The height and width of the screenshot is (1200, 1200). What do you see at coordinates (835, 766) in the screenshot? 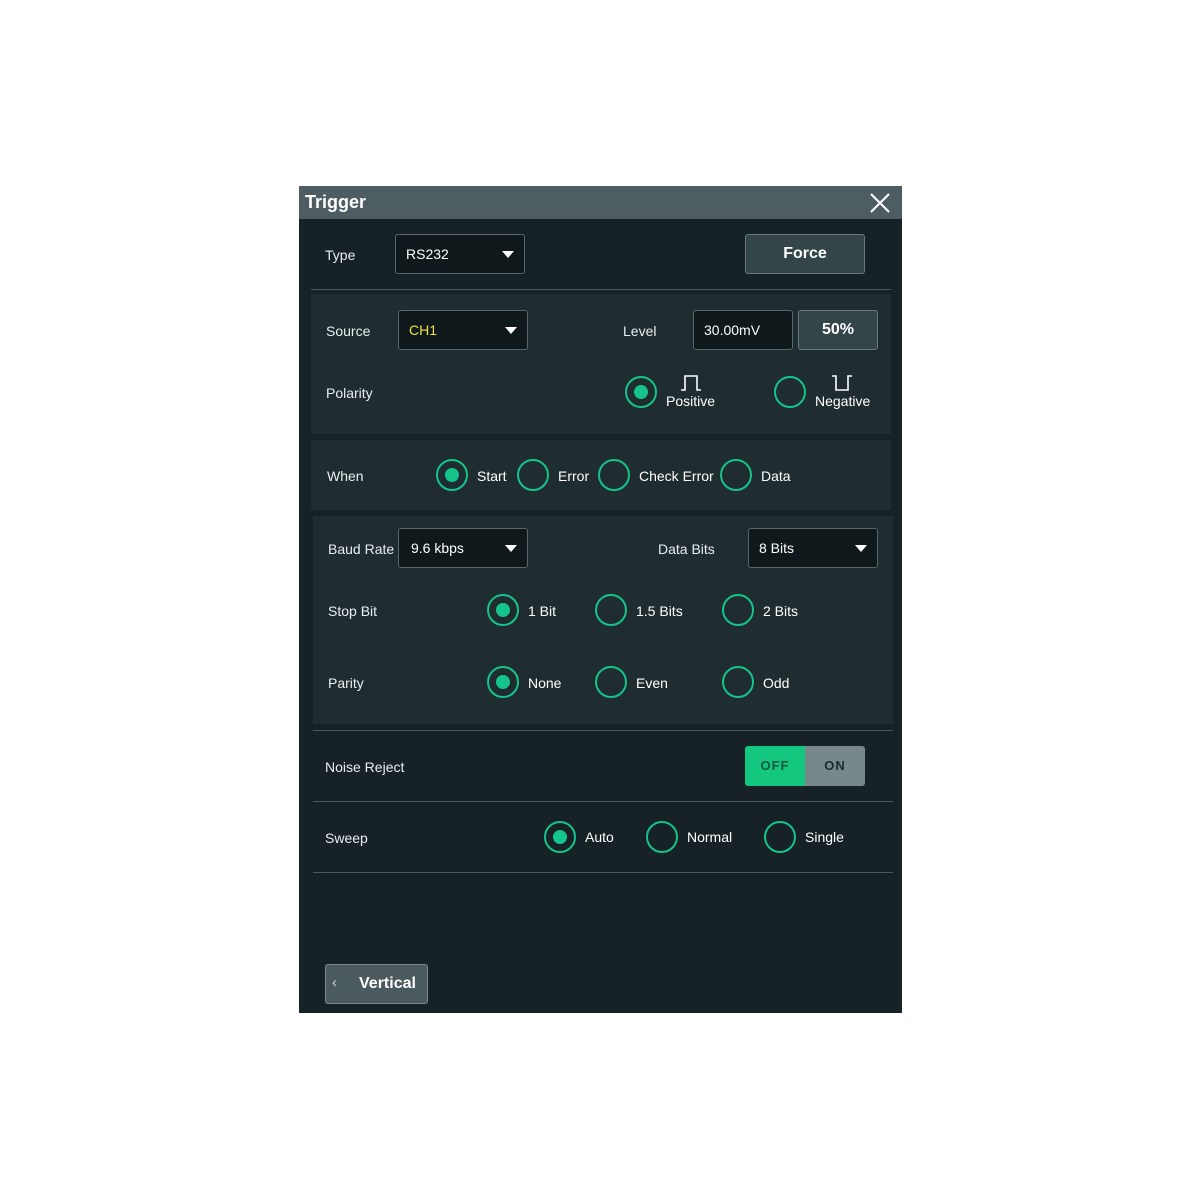
I see `toggle-on-option: ON` at bounding box center [835, 766].